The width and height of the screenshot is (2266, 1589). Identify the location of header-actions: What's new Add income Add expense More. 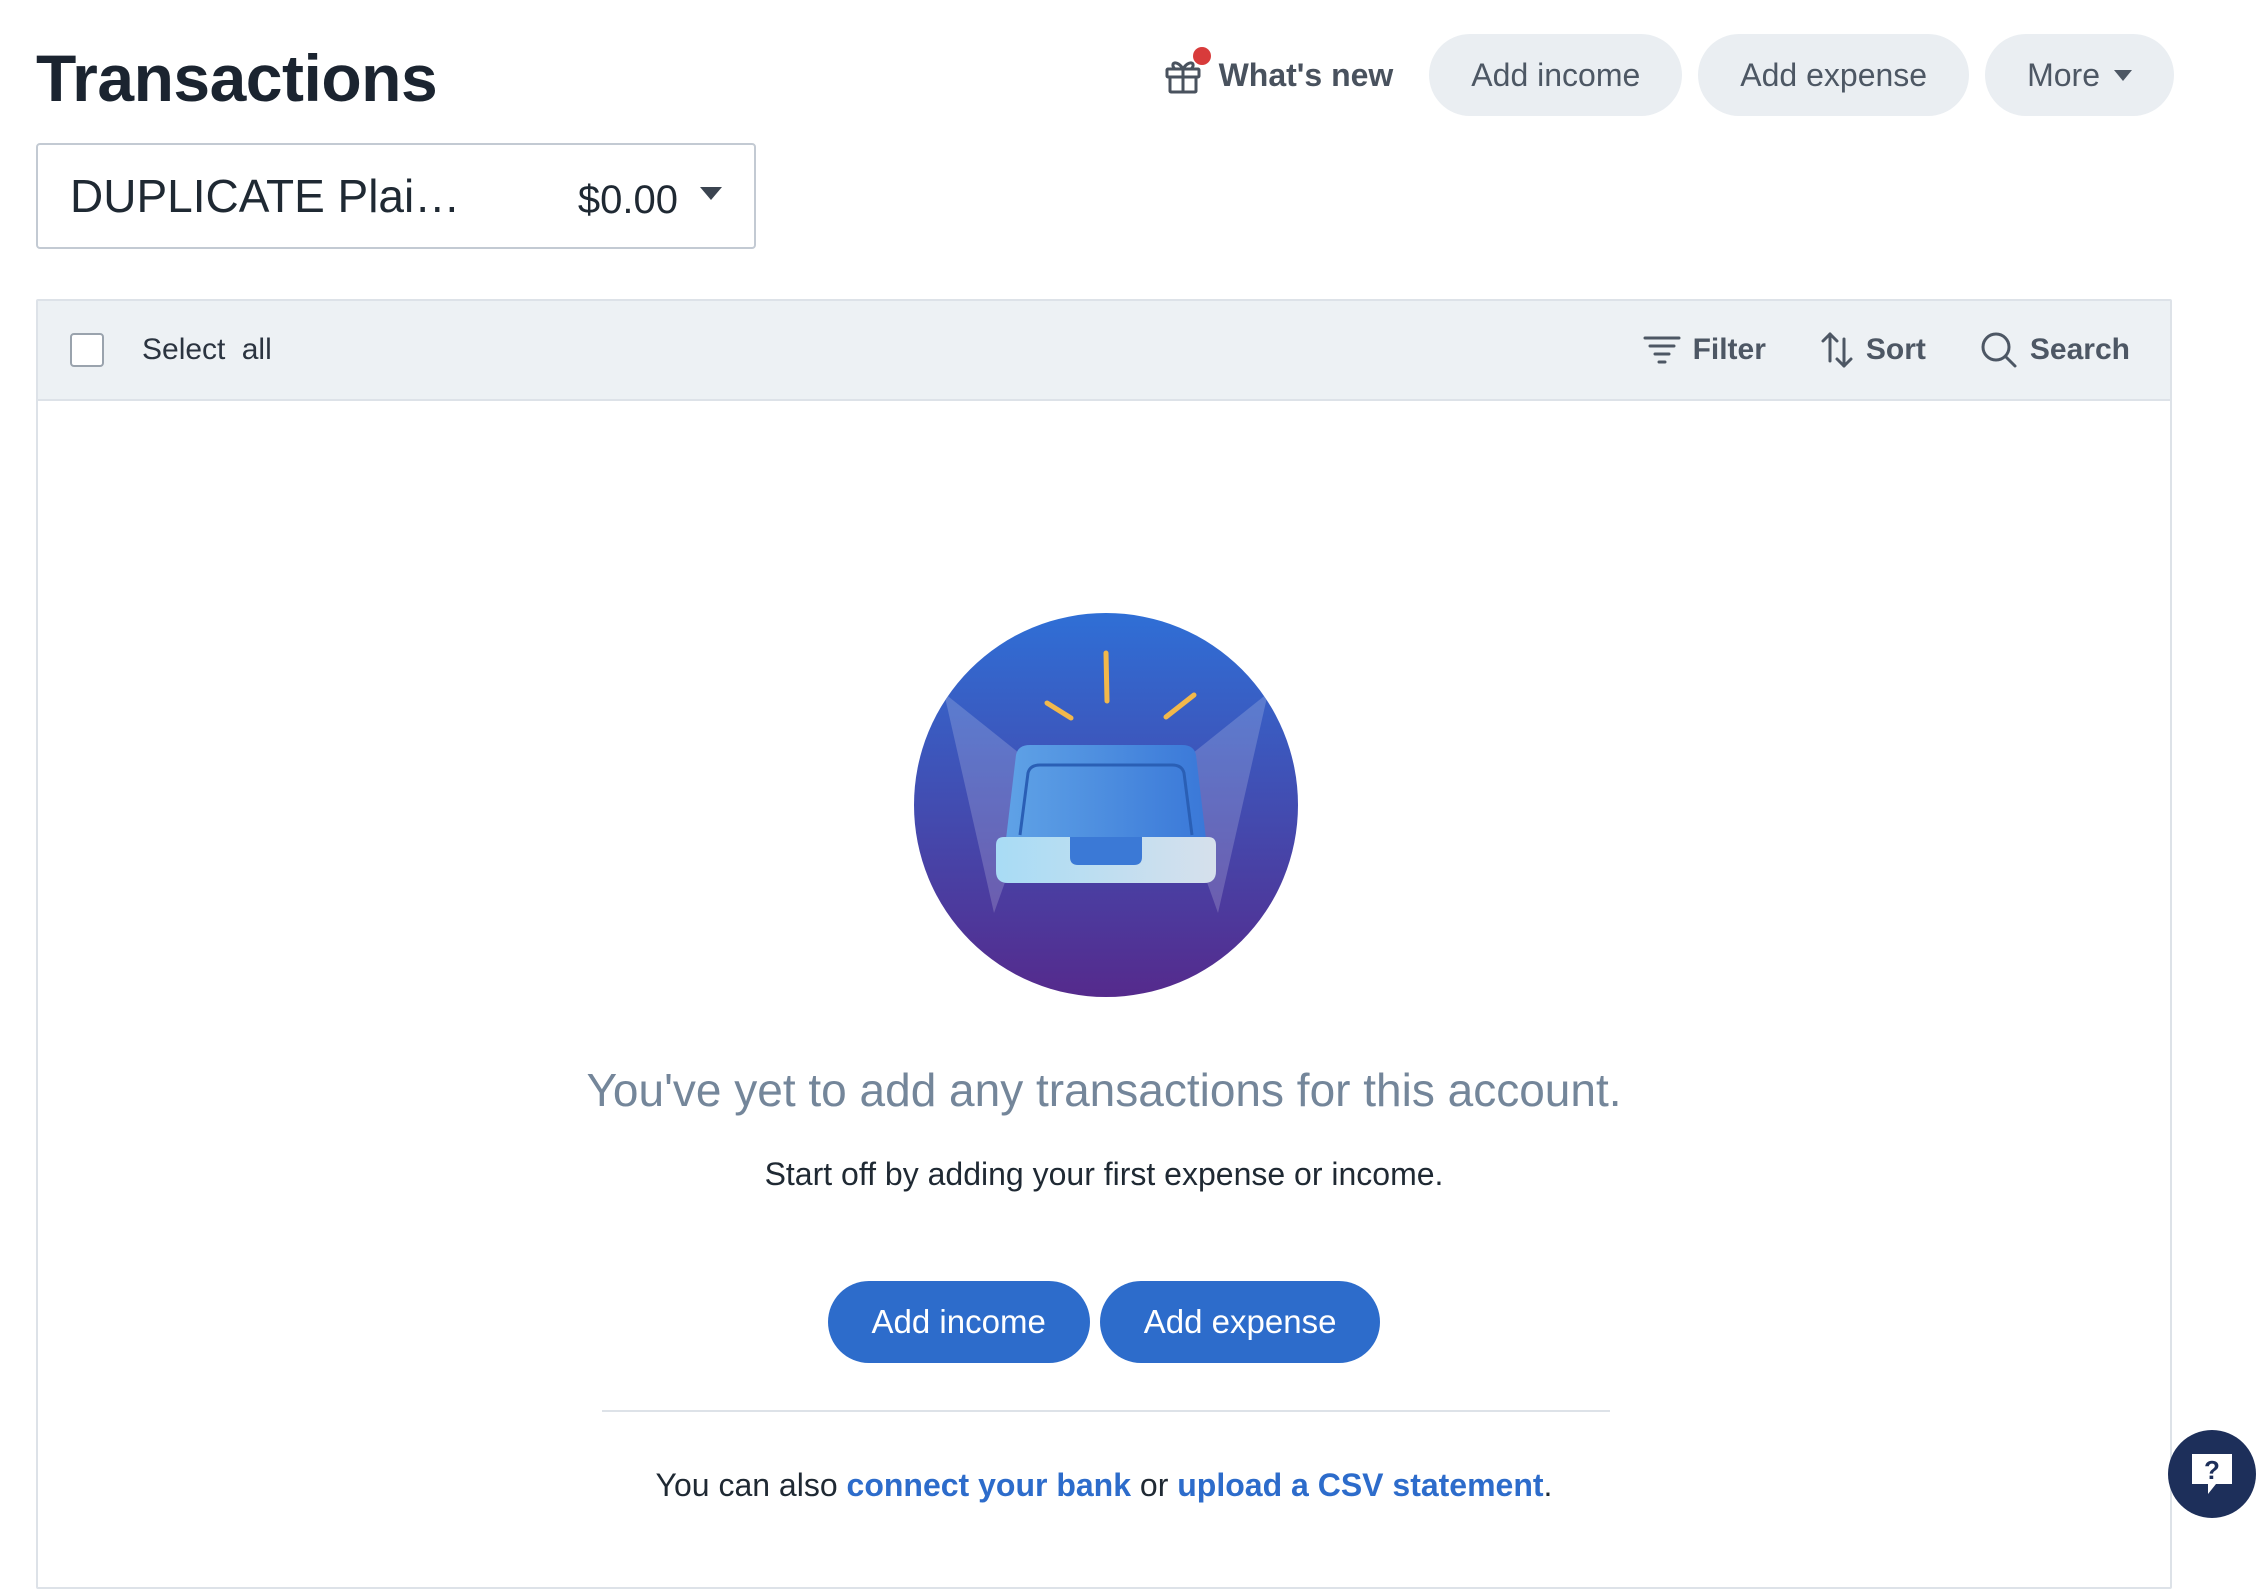
(1658, 75).